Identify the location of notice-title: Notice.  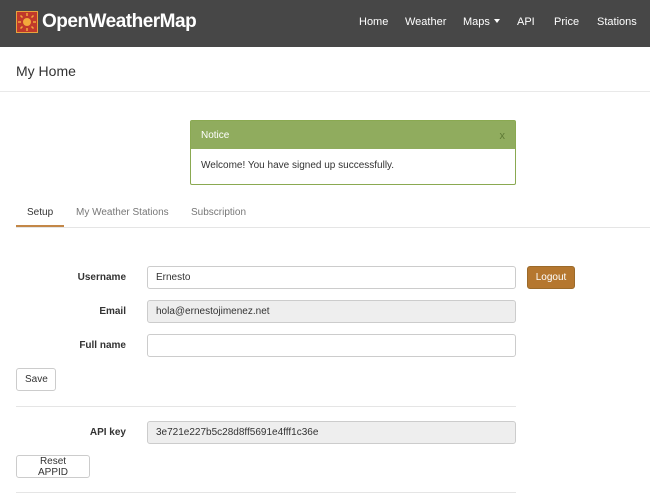
(215, 135).